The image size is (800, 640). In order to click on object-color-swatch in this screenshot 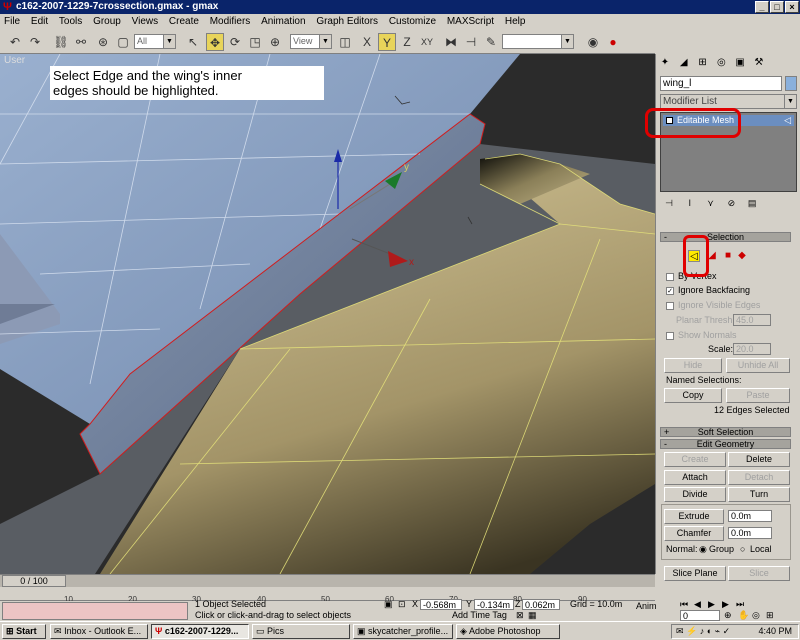, I will do `click(791, 83)`.